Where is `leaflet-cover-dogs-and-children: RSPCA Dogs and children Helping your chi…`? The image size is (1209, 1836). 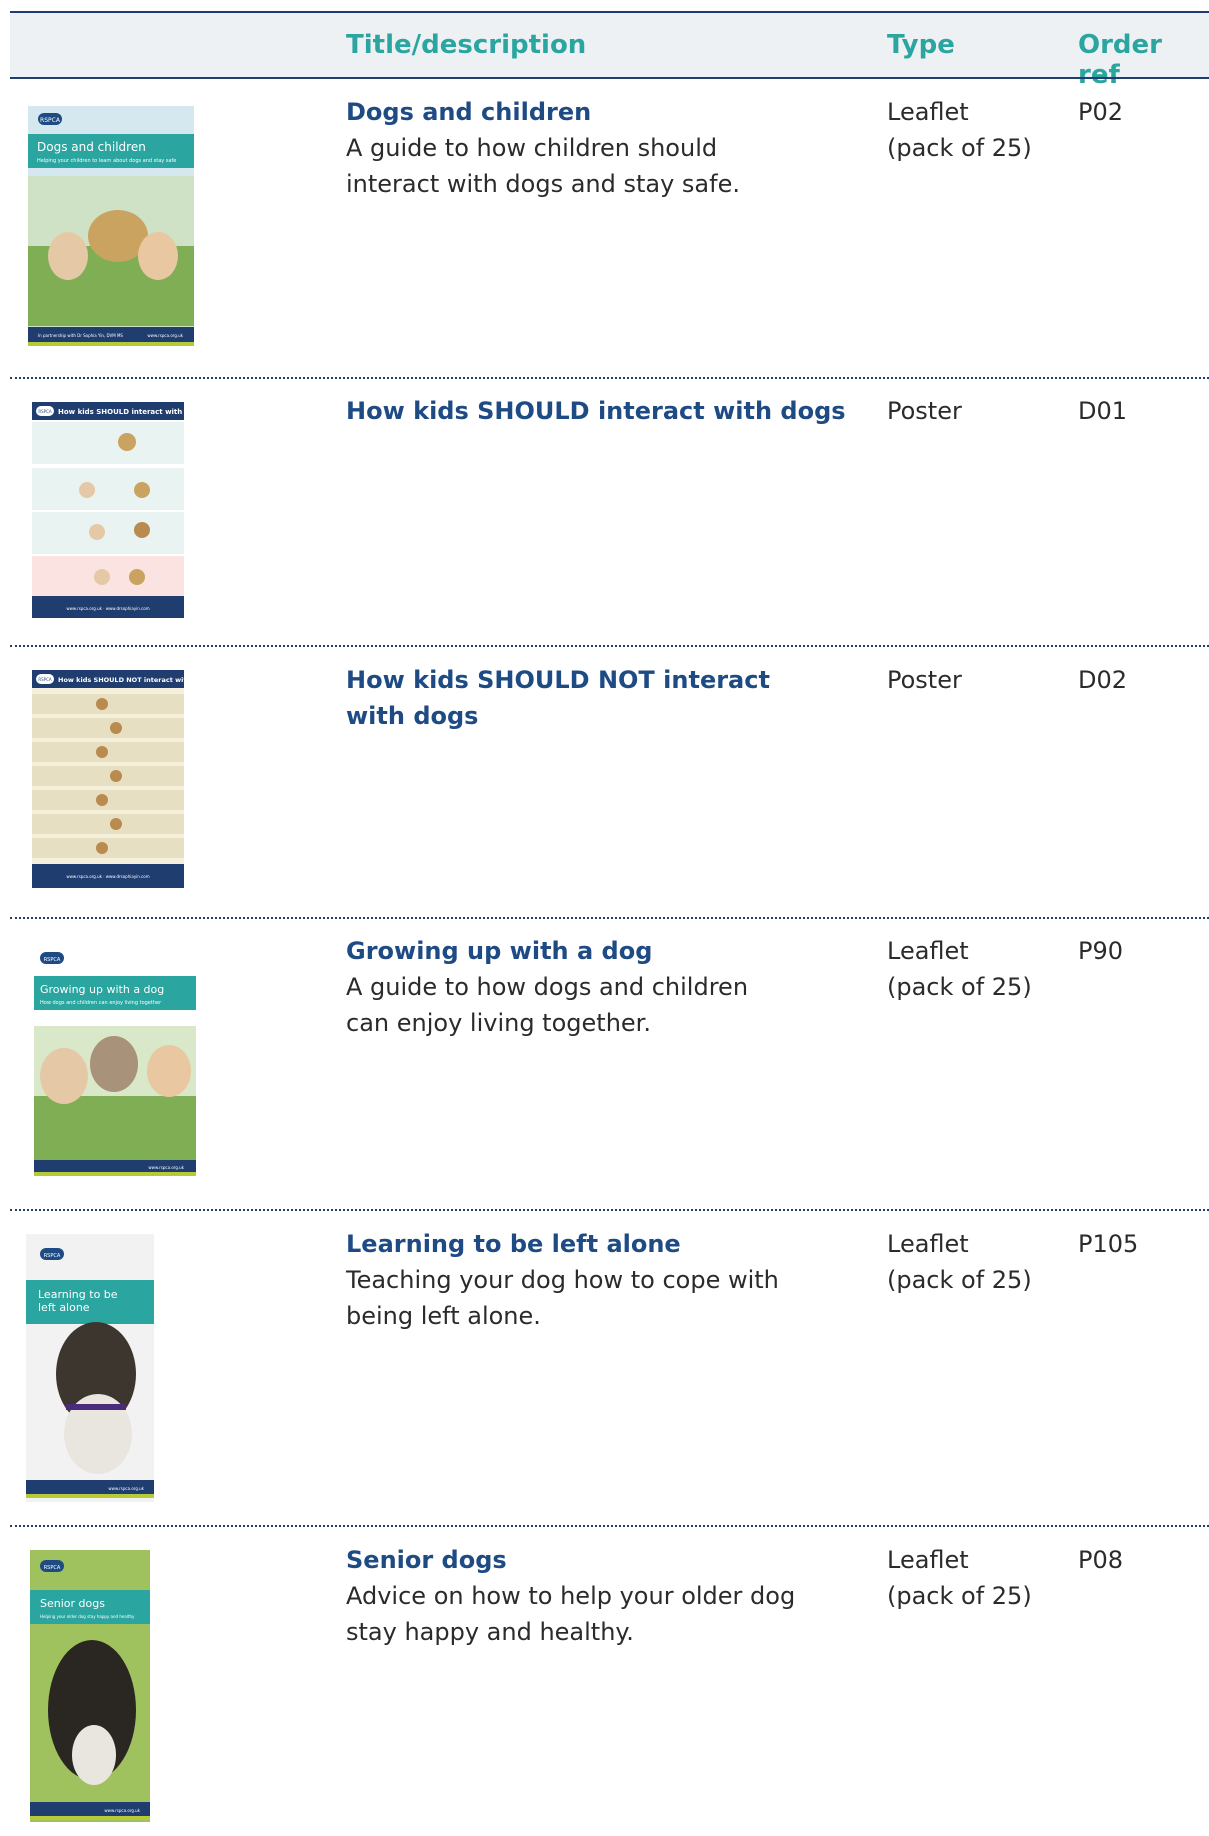
leaflet-cover-dogs-and-children: RSPCA Dogs and children Helping your chi… is located at coordinates (111, 226).